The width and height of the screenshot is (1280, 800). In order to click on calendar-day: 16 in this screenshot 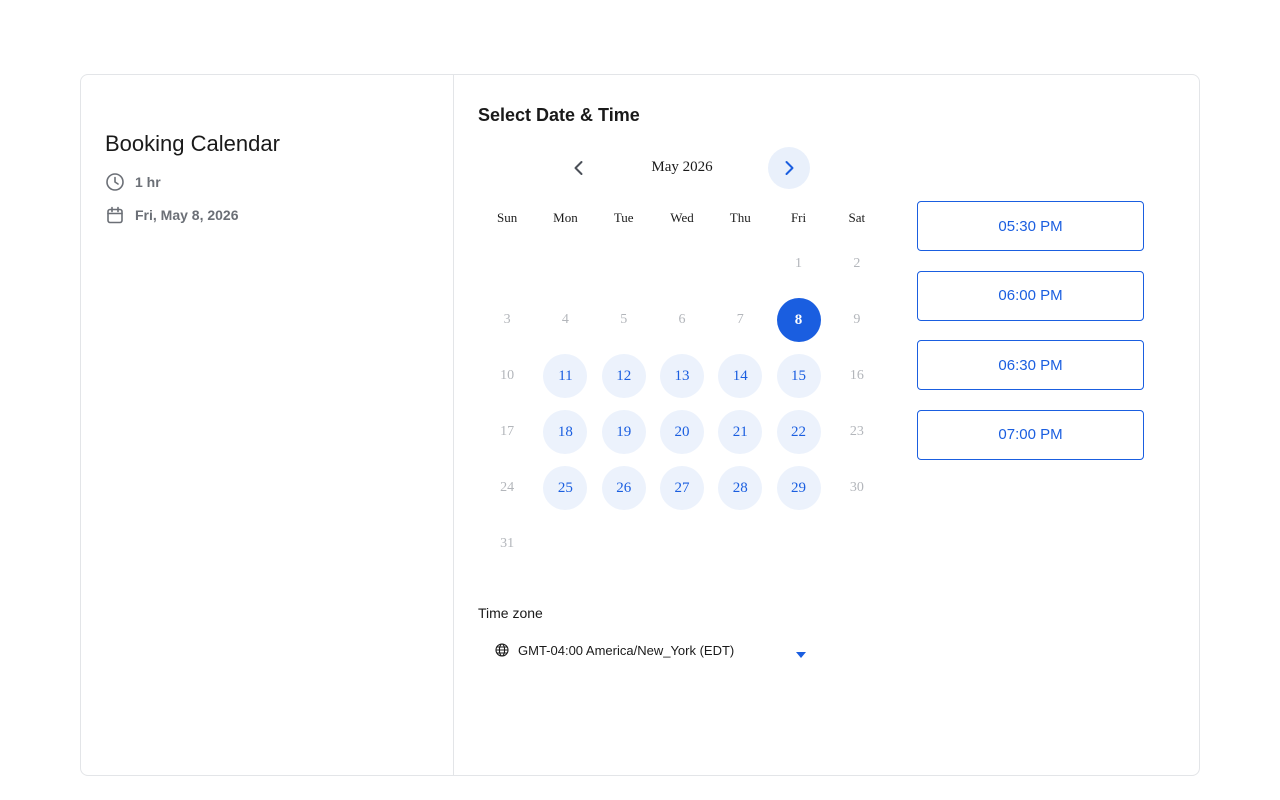, I will do `click(857, 376)`.